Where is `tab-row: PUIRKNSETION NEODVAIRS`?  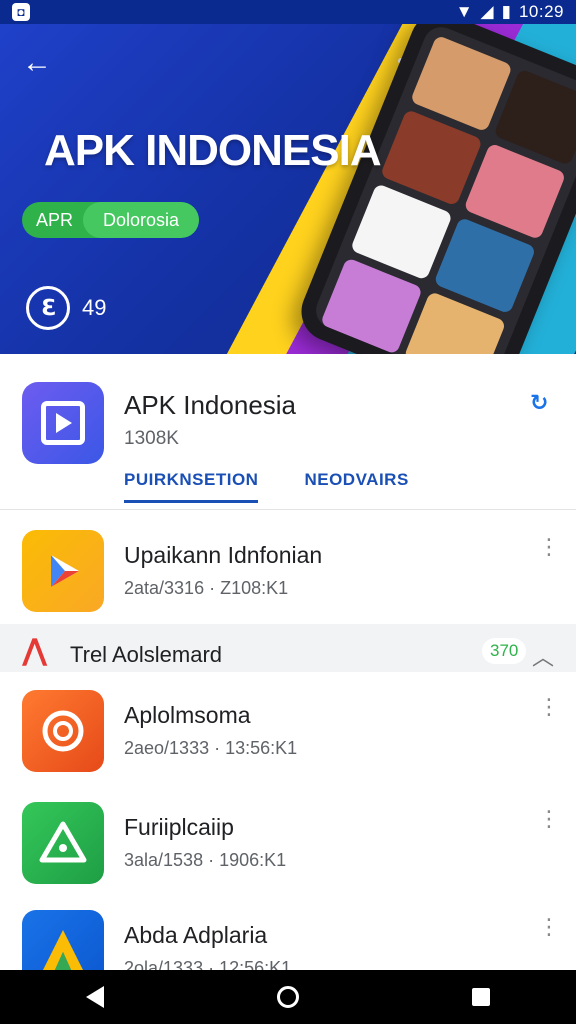
tab-row: PUIRKNSETION NEODVAIRS is located at coordinates (266, 486).